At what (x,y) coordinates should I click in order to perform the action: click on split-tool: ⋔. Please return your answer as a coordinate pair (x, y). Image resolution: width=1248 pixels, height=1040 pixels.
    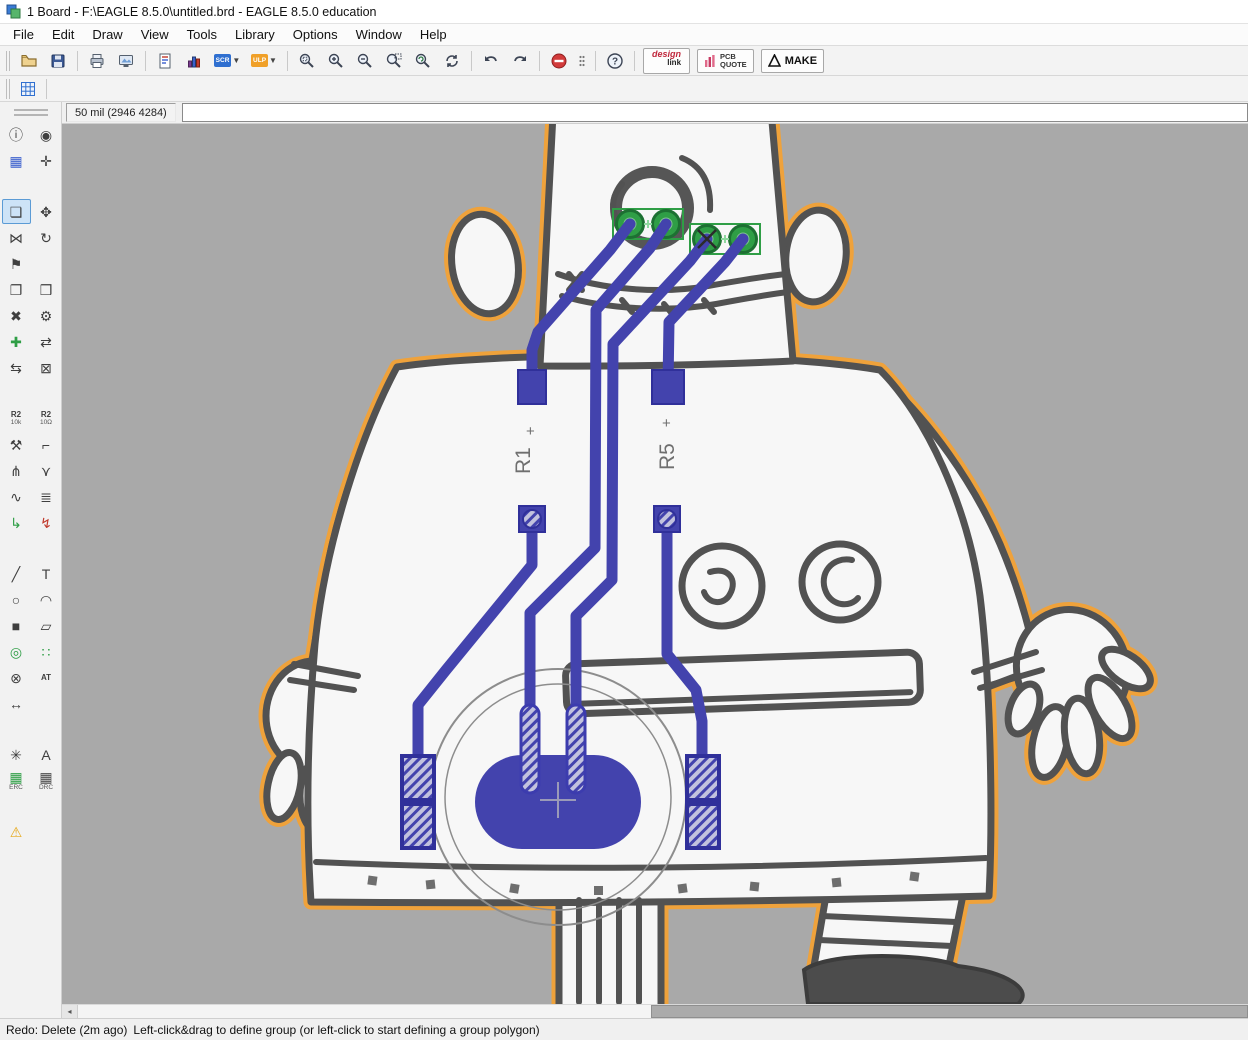
    Looking at the image, I should click on (16, 470).